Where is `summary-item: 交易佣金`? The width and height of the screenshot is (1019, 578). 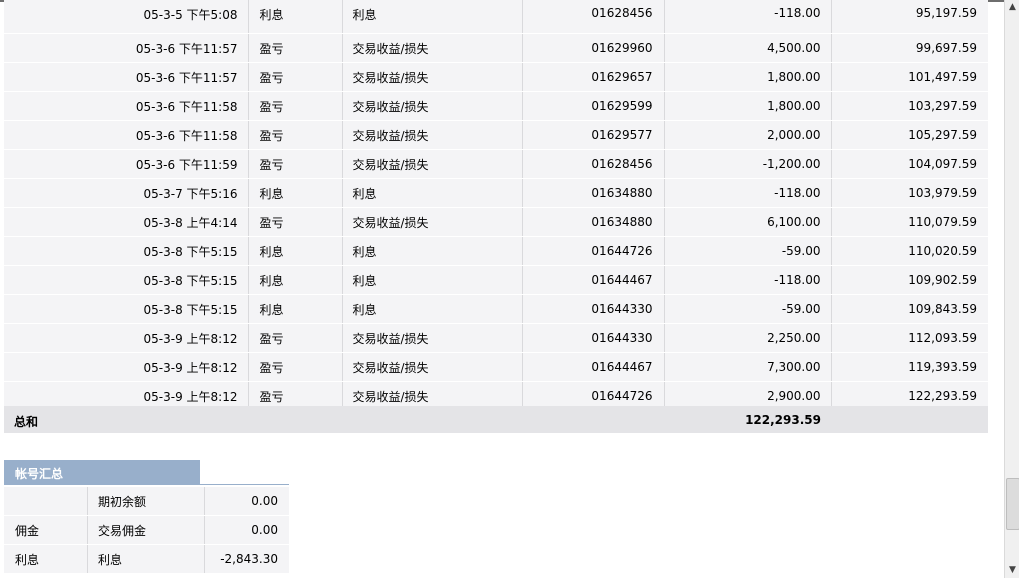
summary-item: 交易佣金 is located at coordinates (146, 530).